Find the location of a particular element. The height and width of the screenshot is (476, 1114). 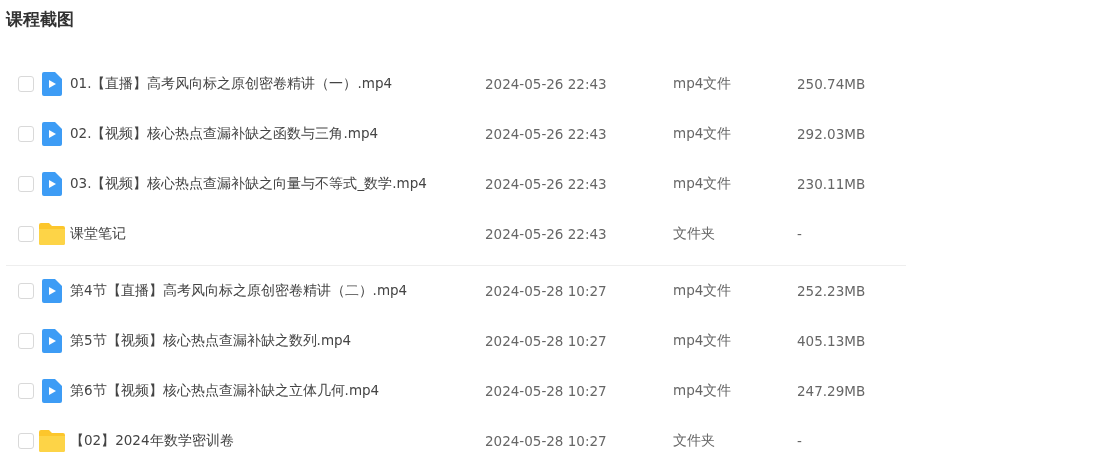

file-size: 230.11MB is located at coordinates (832, 184).